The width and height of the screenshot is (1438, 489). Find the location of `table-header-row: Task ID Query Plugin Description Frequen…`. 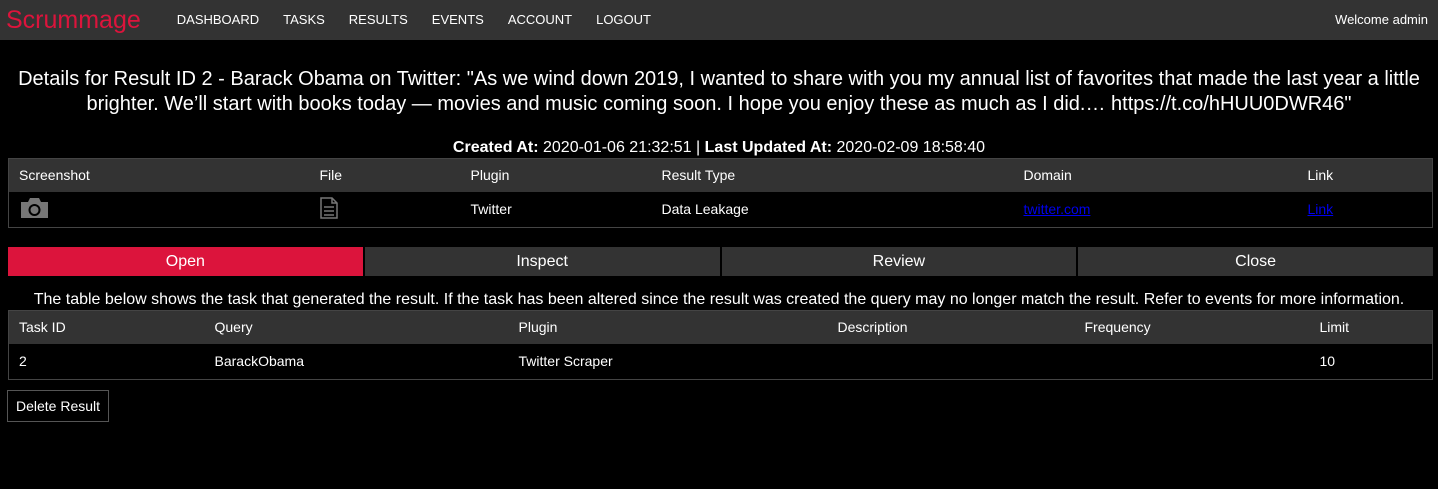

table-header-row: Task ID Query Plugin Description Frequen… is located at coordinates (720, 327).